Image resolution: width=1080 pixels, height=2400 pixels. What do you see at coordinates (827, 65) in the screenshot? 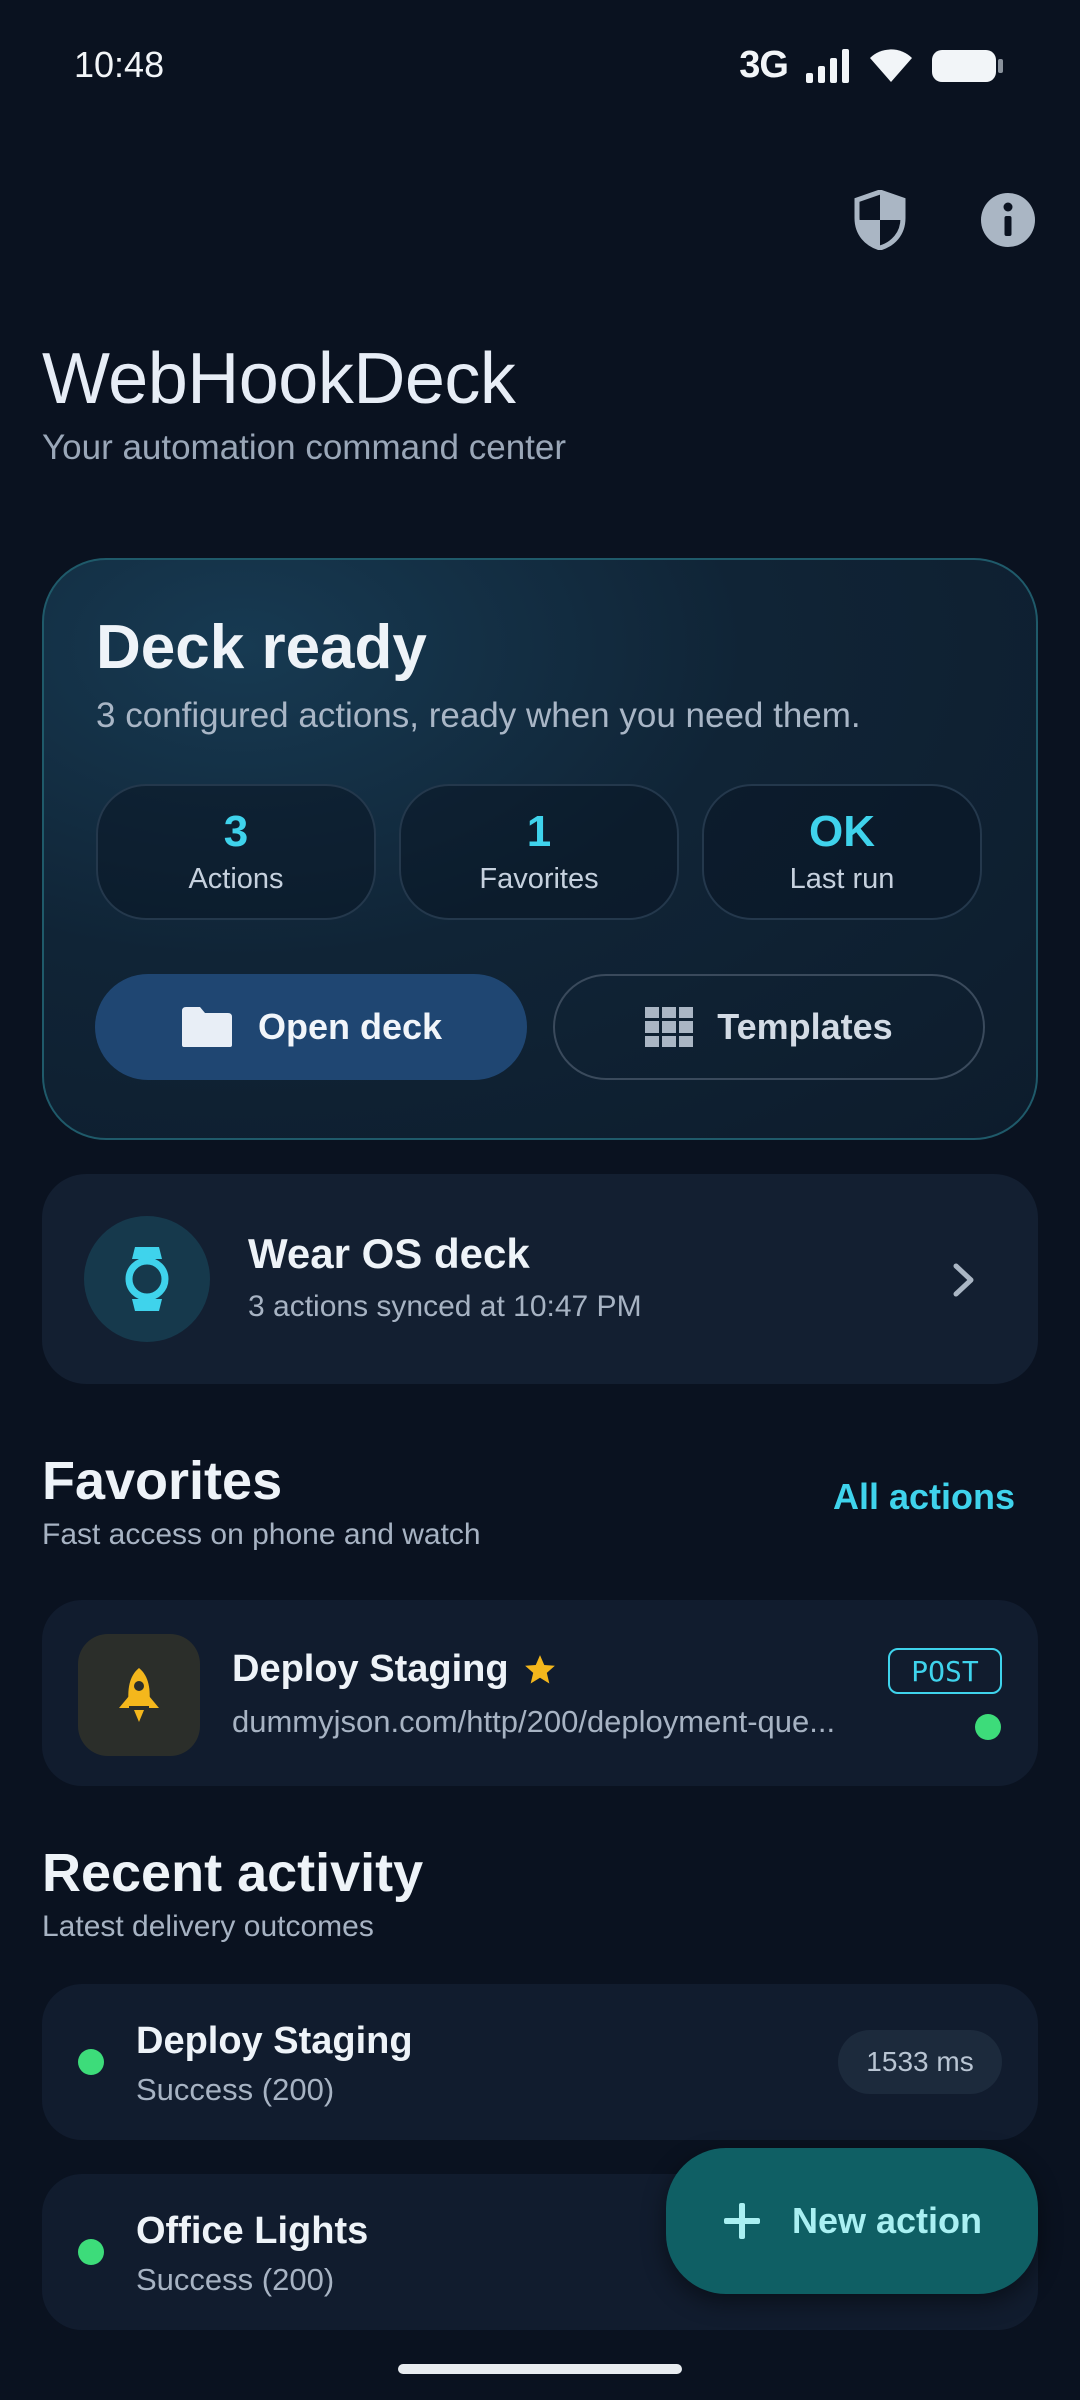
I see `signal-icon` at bounding box center [827, 65].